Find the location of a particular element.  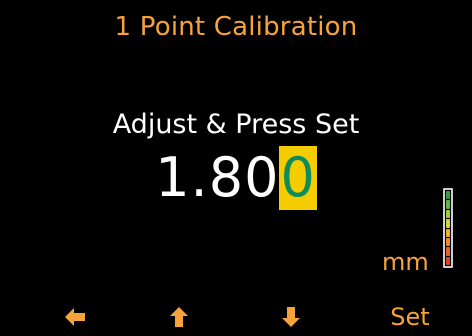

softkey-set-button: Set is located at coordinates (410, 317).